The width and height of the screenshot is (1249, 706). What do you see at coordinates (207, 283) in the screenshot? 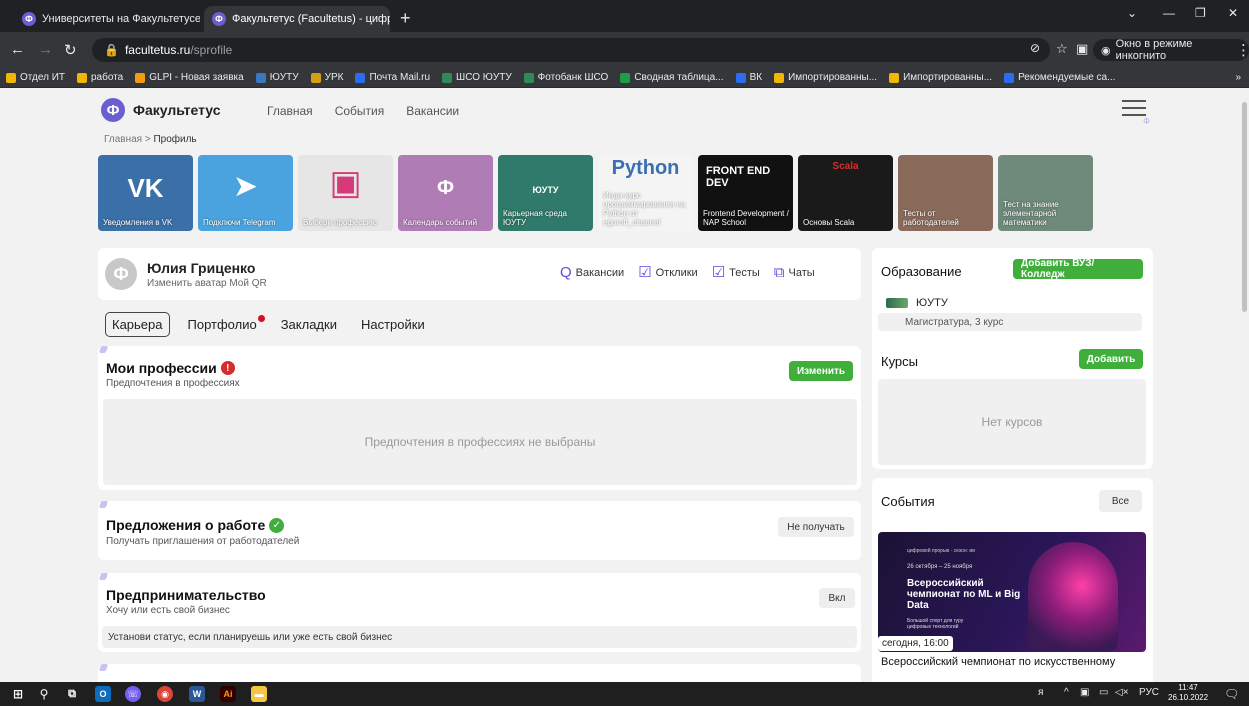
I see `profile-avatar-links: Изменить аватар Мой QR` at bounding box center [207, 283].